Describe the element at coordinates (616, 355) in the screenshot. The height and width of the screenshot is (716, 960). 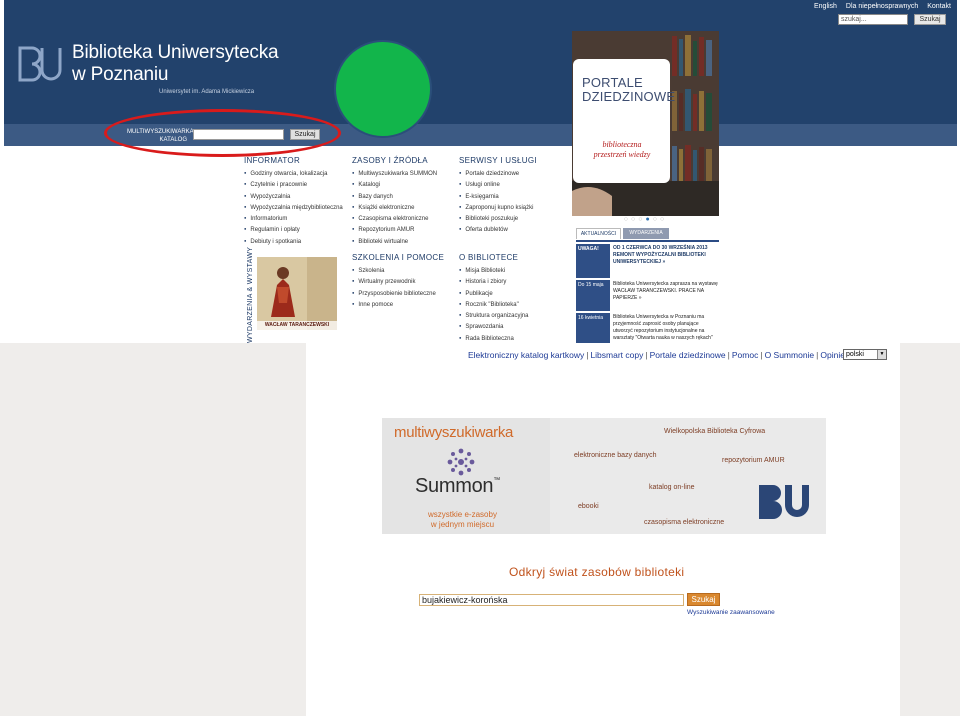
I see `link-libsmart: Libsmart copy` at that location.